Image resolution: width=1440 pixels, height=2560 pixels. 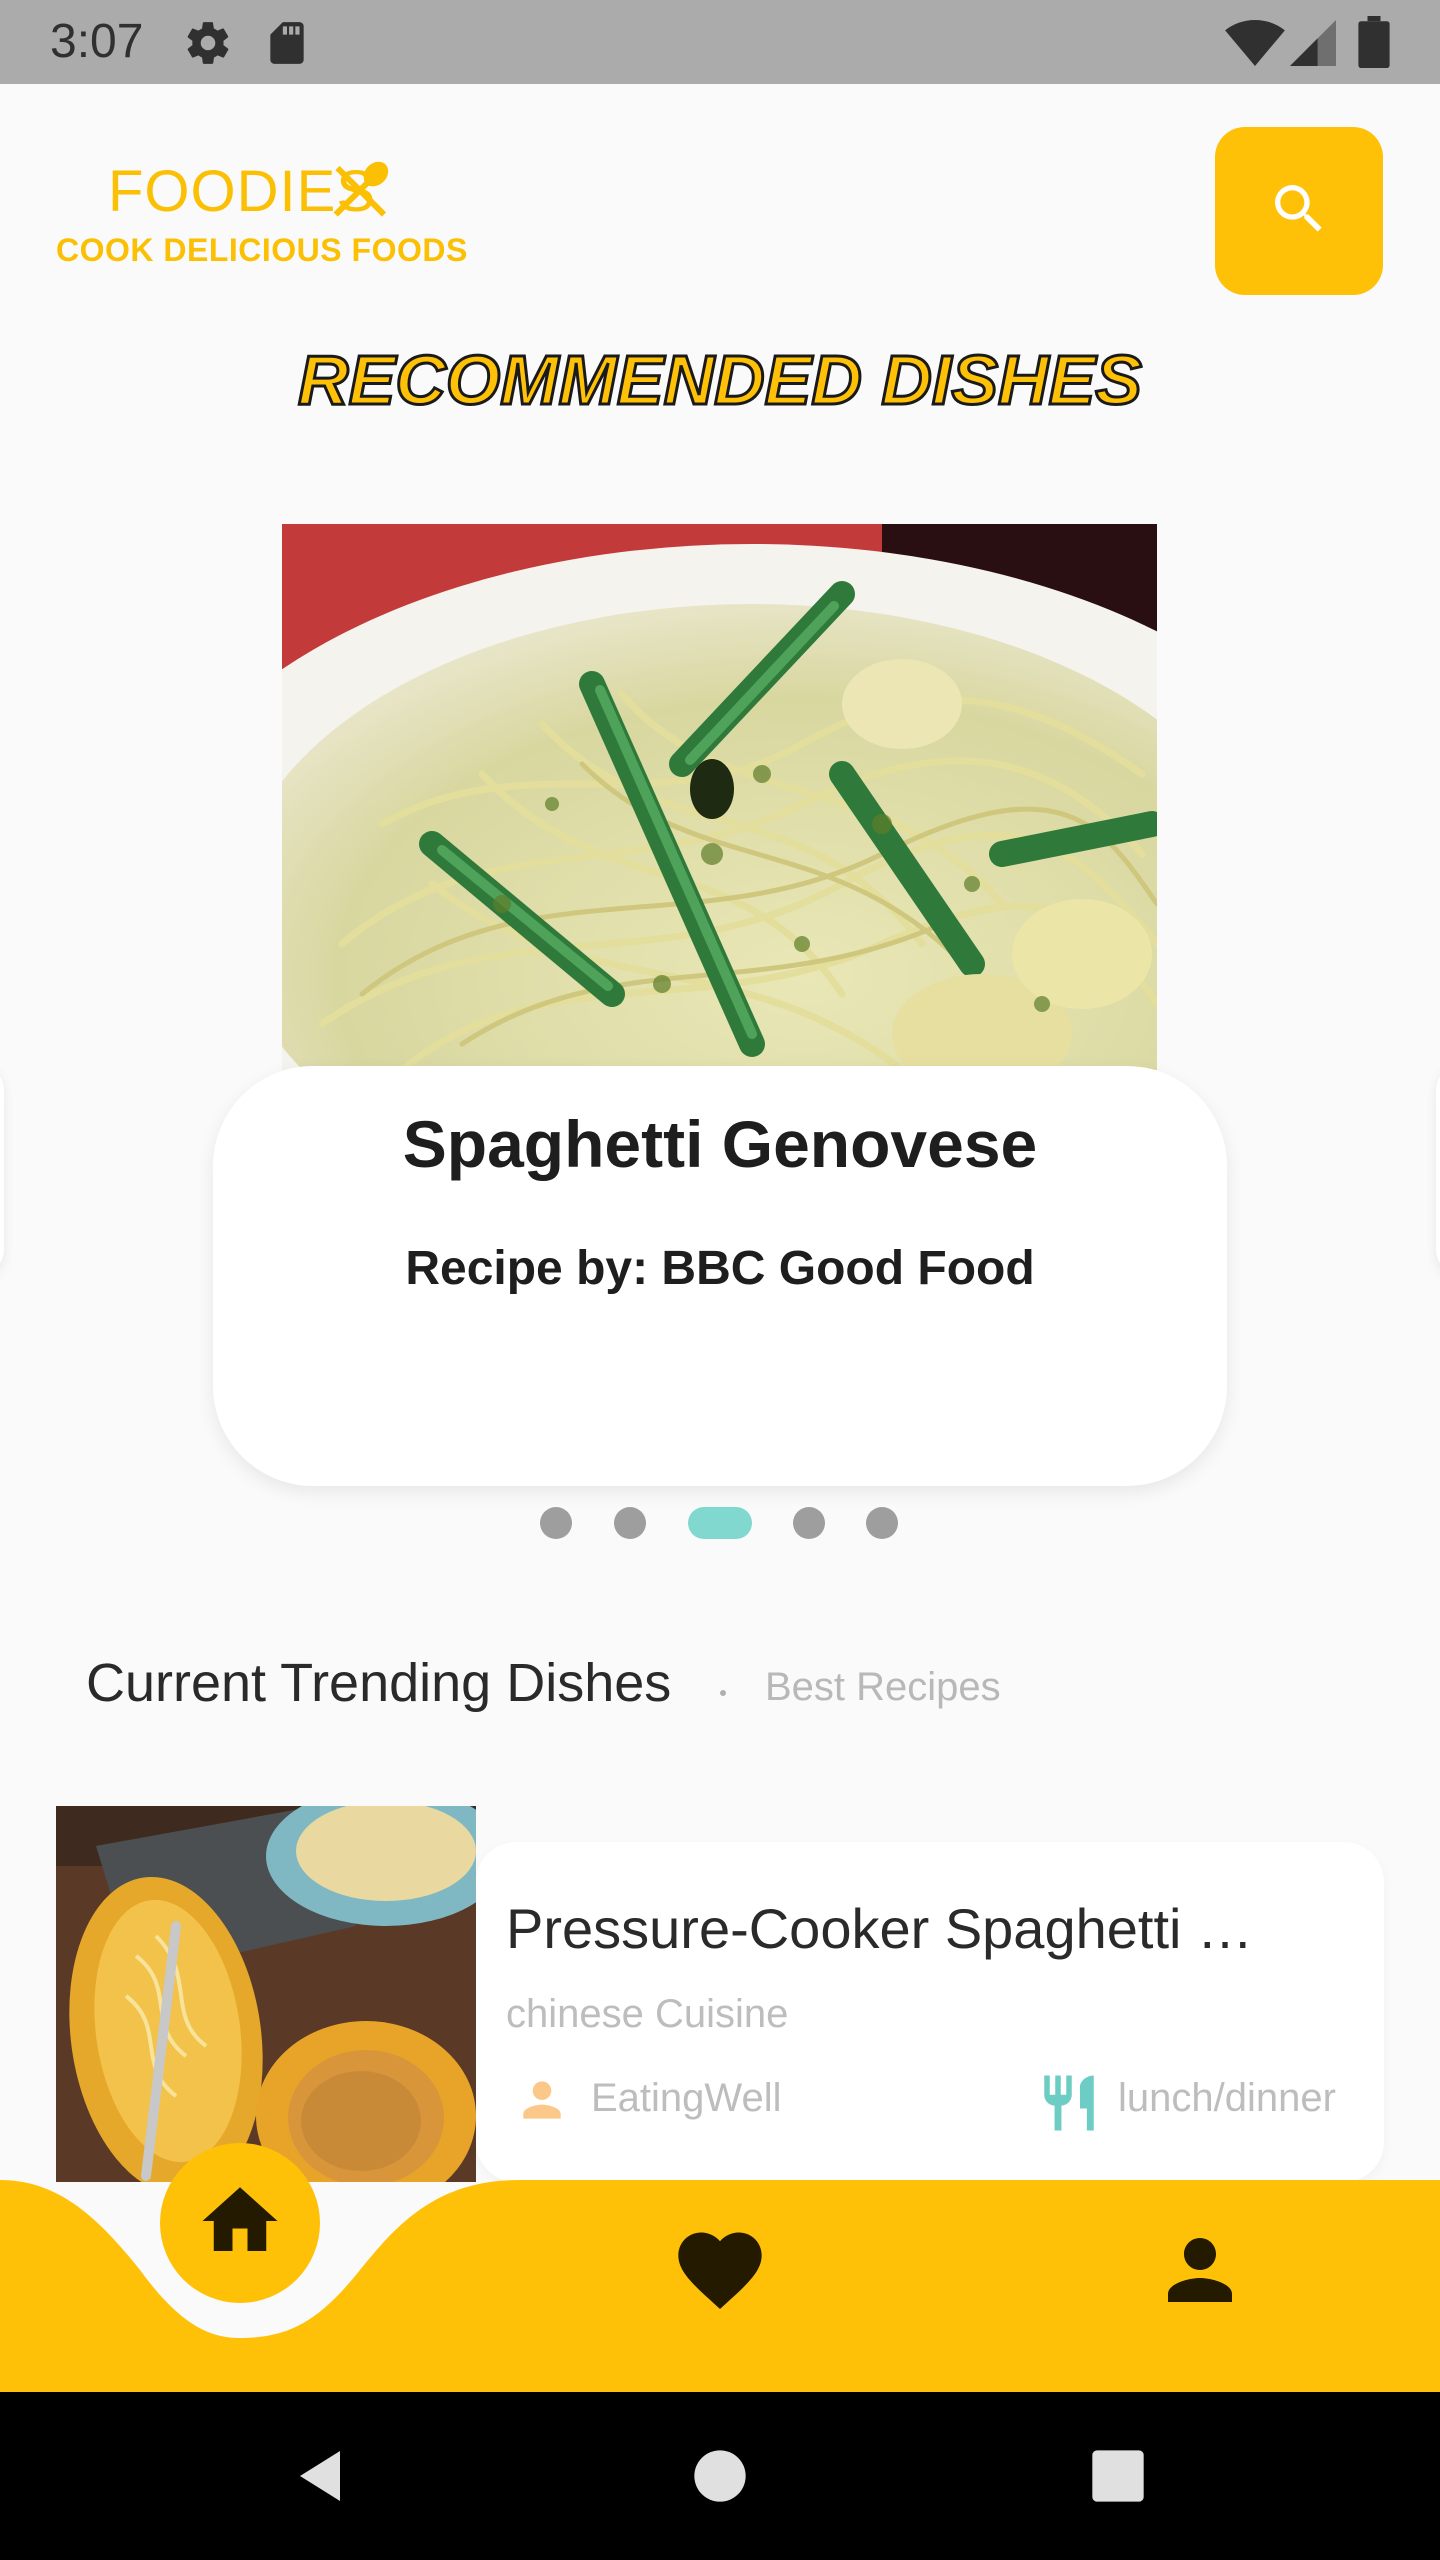 What do you see at coordinates (266, 1994) in the screenshot?
I see `trending-dish-image` at bounding box center [266, 1994].